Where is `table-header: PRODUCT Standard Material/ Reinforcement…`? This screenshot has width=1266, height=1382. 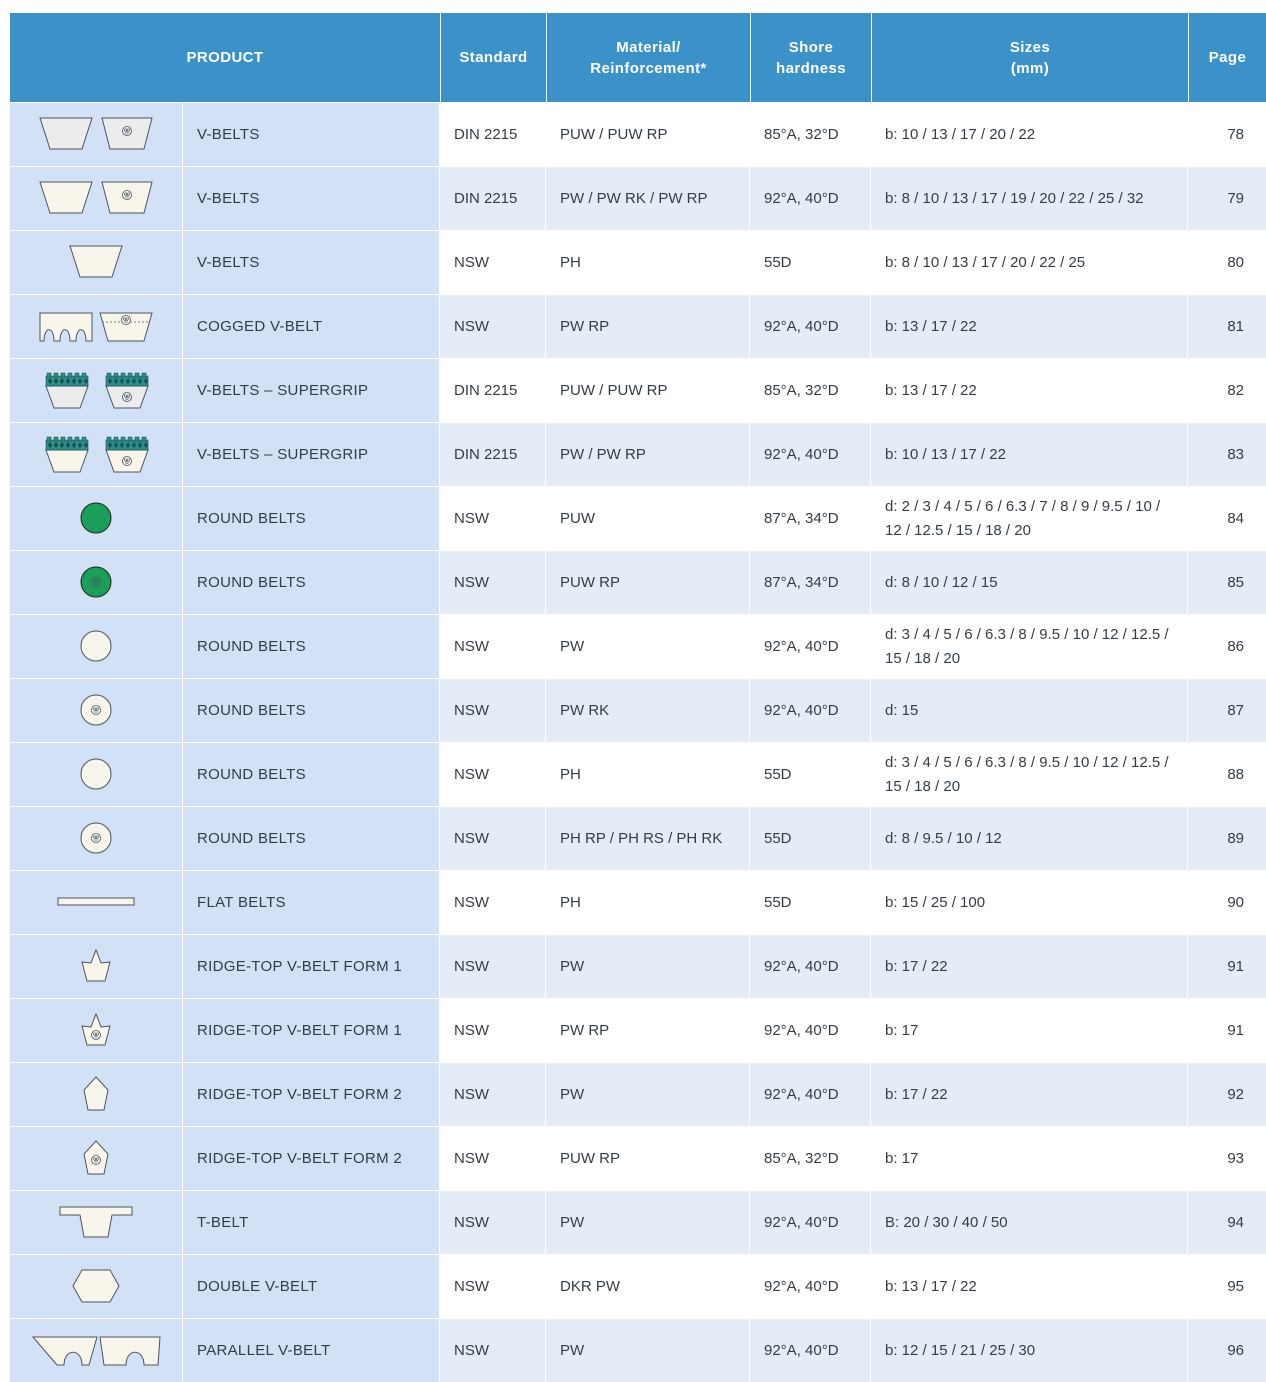
table-header: PRODUCT Standard Material/ Reinforcement… is located at coordinates (638, 57).